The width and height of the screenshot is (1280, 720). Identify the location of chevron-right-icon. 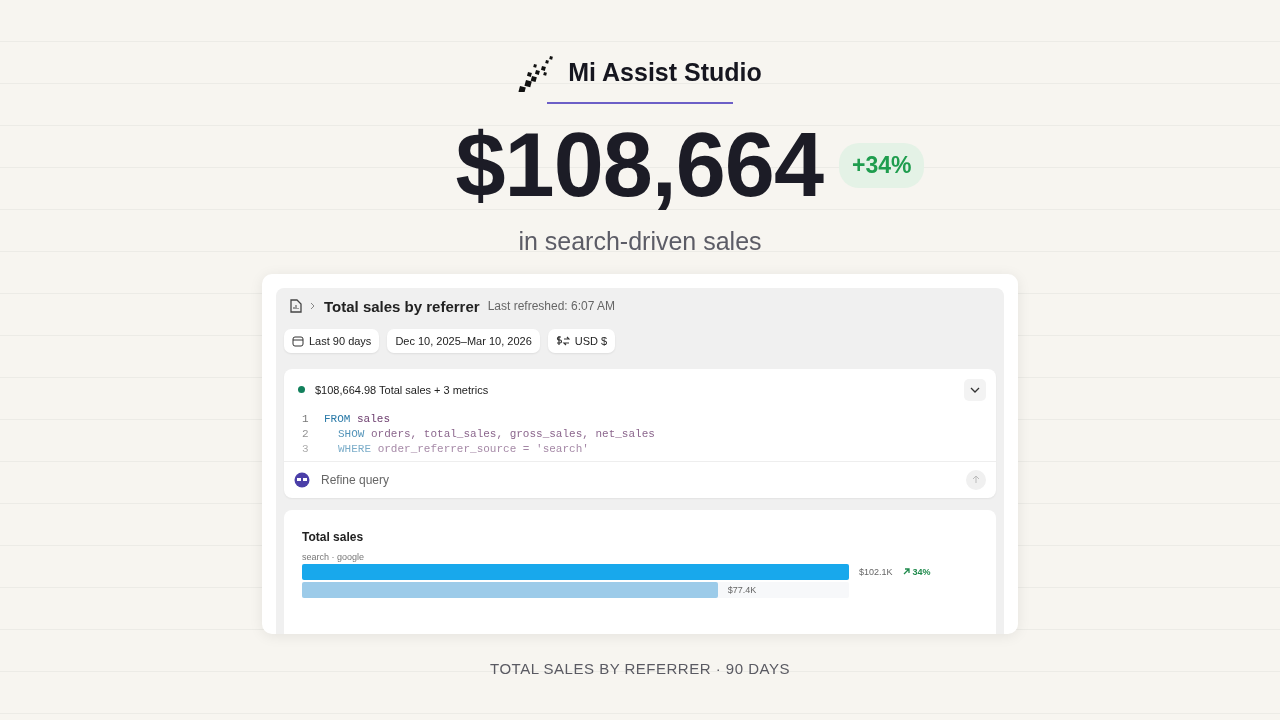
(313, 306).